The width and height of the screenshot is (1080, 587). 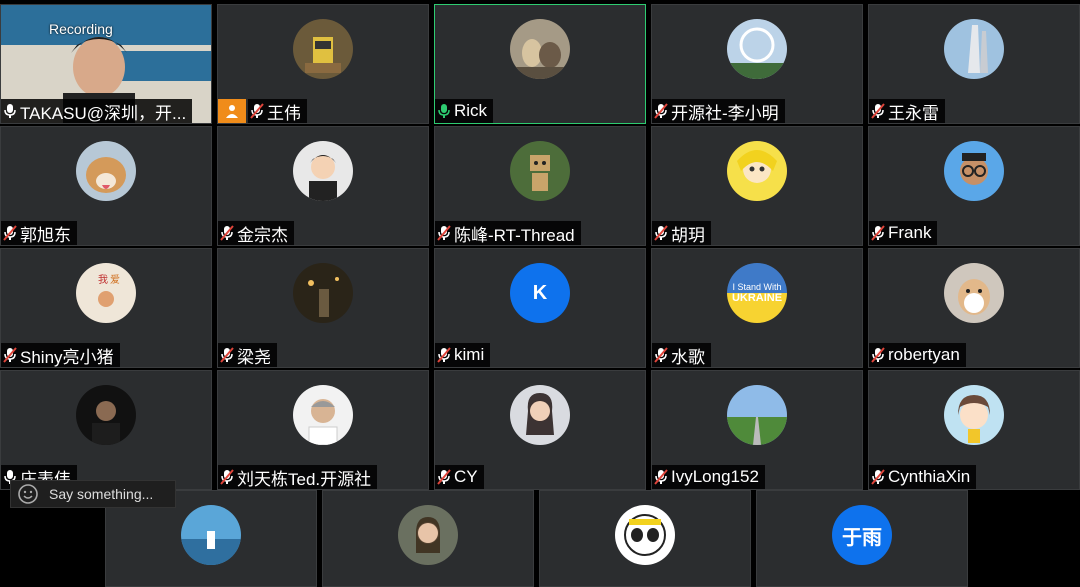 I want to click on participant-name-bar: Shiny亮小猪, so click(x=60, y=355).